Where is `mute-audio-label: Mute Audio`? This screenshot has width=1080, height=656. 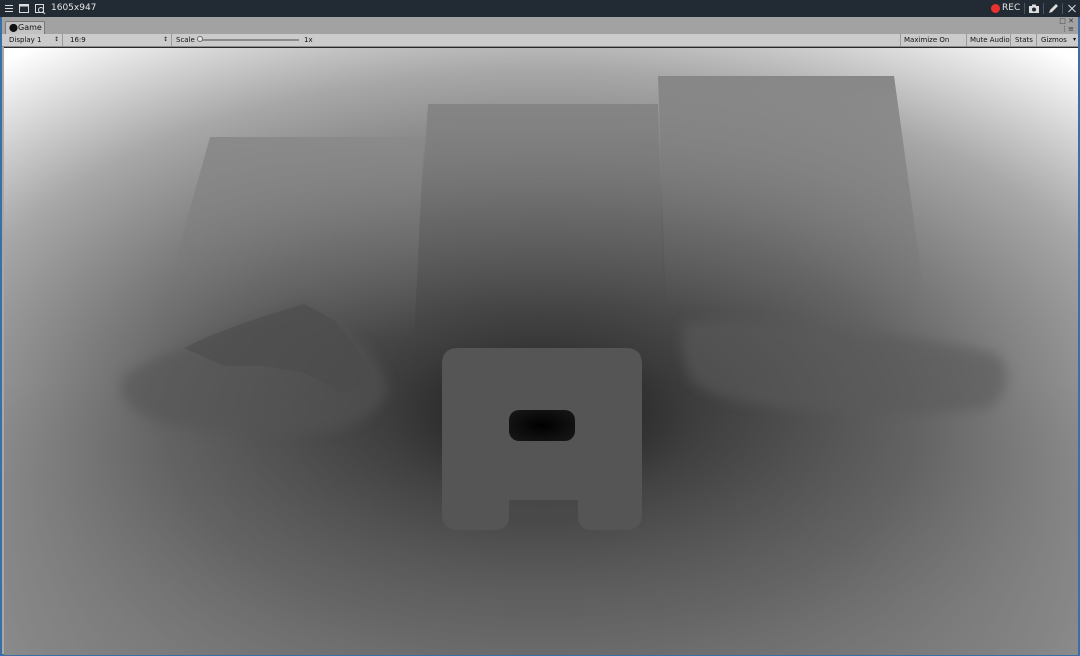
mute-audio-label: Mute Audio is located at coordinates (990, 40).